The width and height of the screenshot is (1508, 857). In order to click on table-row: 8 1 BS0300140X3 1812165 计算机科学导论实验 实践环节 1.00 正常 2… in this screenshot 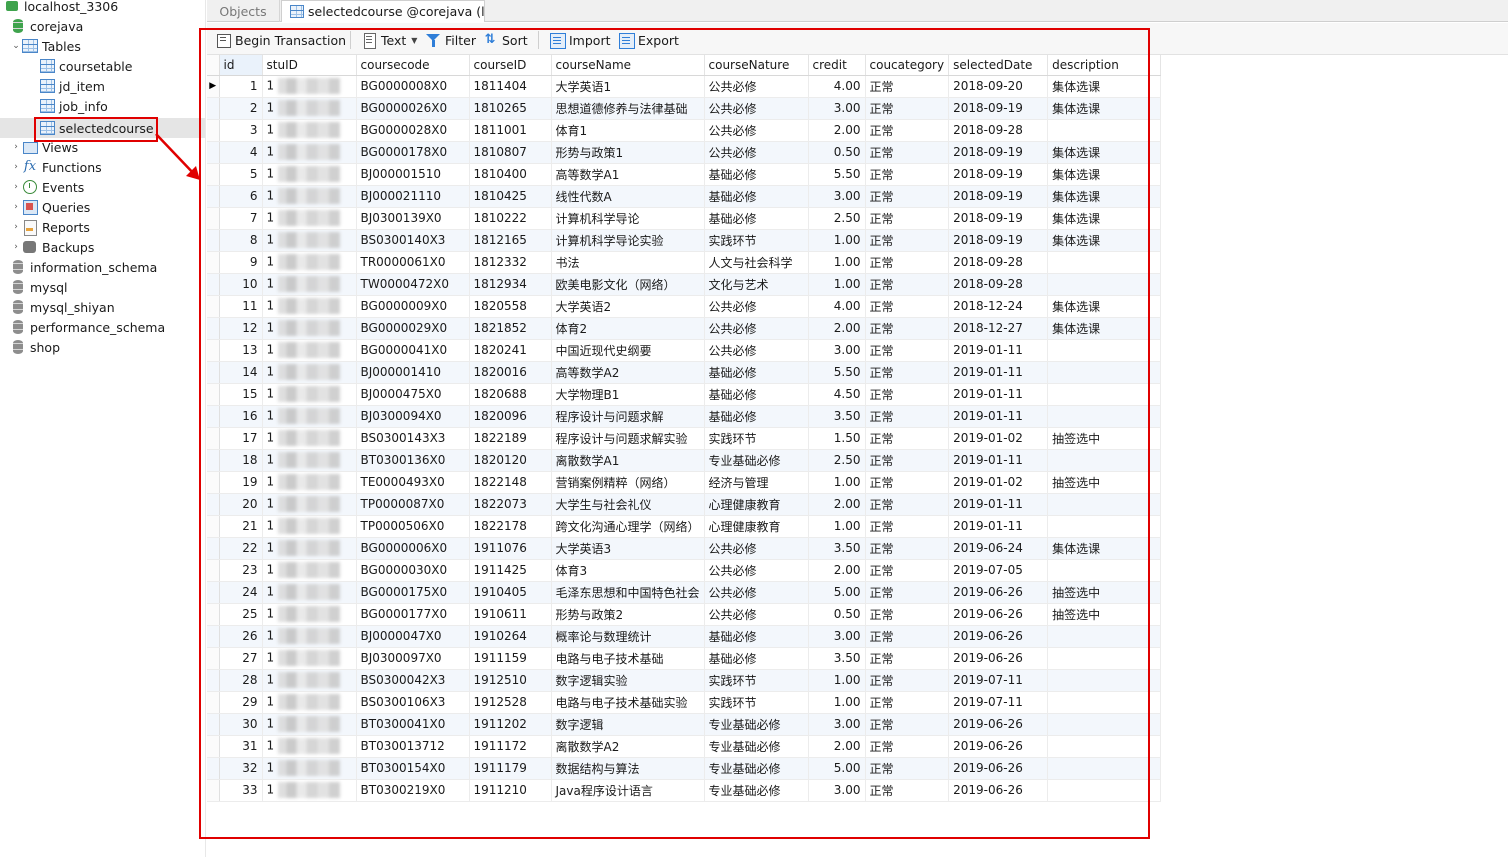, I will do `click(684, 240)`.